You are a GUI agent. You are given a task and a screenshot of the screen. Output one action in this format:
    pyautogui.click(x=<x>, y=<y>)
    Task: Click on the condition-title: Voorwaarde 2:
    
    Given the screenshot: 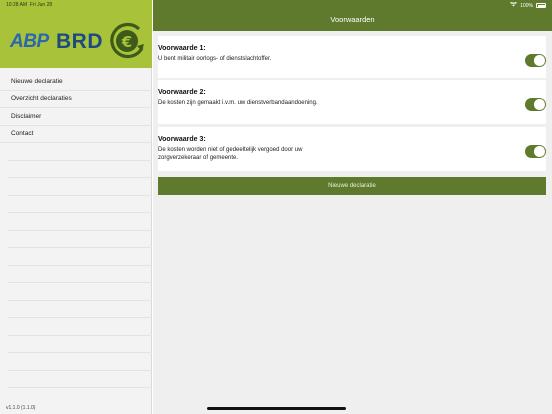 What is the action you would take?
    pyautogui.click(x=182, y=92)
    